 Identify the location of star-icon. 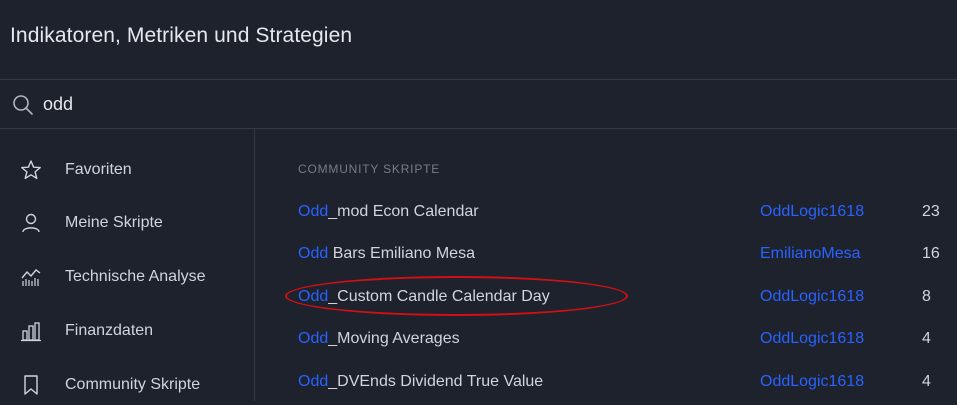
(31, 170).